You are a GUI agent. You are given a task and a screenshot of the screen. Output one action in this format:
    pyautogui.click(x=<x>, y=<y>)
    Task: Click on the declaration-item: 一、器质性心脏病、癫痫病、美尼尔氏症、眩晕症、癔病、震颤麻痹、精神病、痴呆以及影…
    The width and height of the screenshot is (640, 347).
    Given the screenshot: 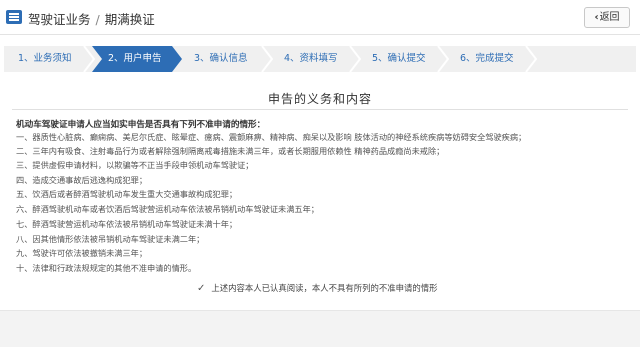 What is the action you would take?
    pyautogui.click(x=271, y=137)
    